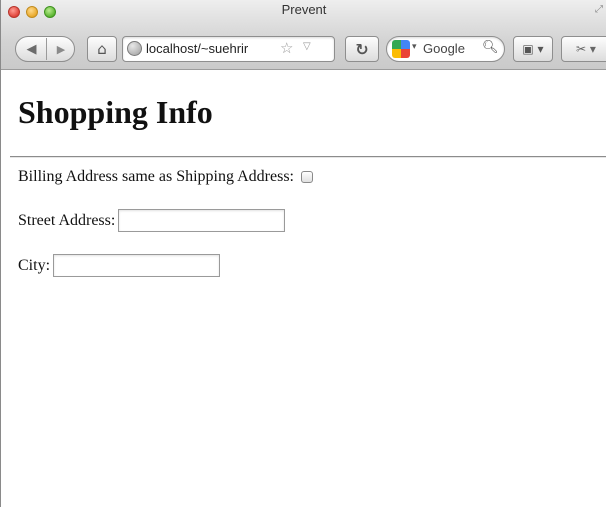  I want to click on billing-same-checkbox, so click(307, 177).